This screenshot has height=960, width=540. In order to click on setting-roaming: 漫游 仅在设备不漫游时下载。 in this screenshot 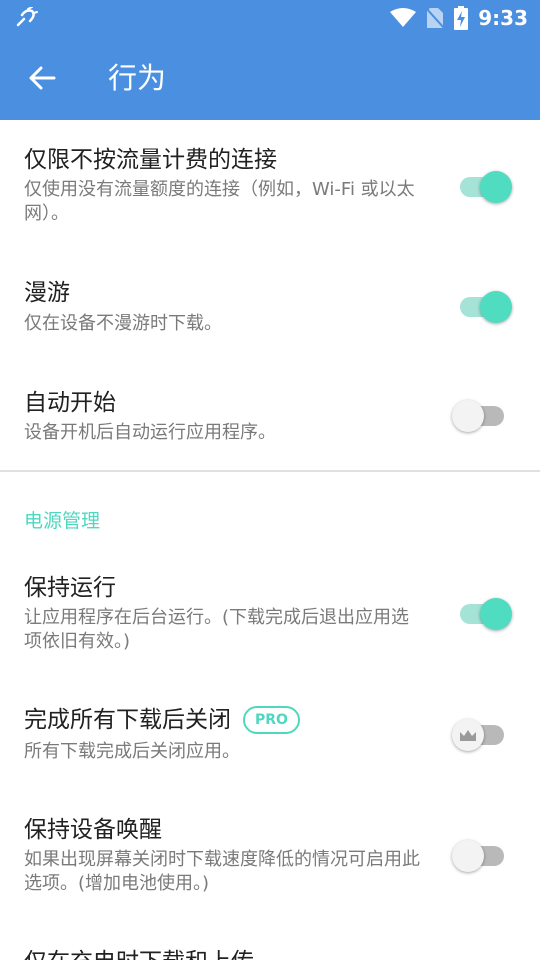, I will do `click(270, 300)`.